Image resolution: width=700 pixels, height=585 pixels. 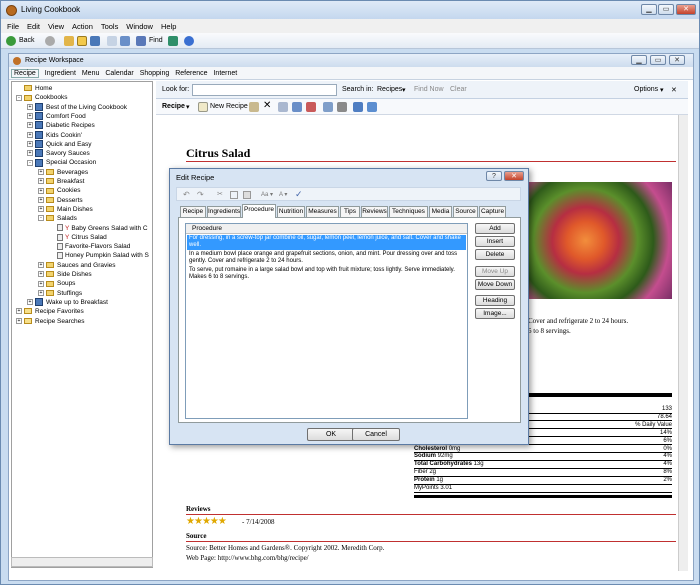 What do you see at coordinates (141, 41) in the screenshot?
I see `binoculars-icon` at bounding box center [141, 41].